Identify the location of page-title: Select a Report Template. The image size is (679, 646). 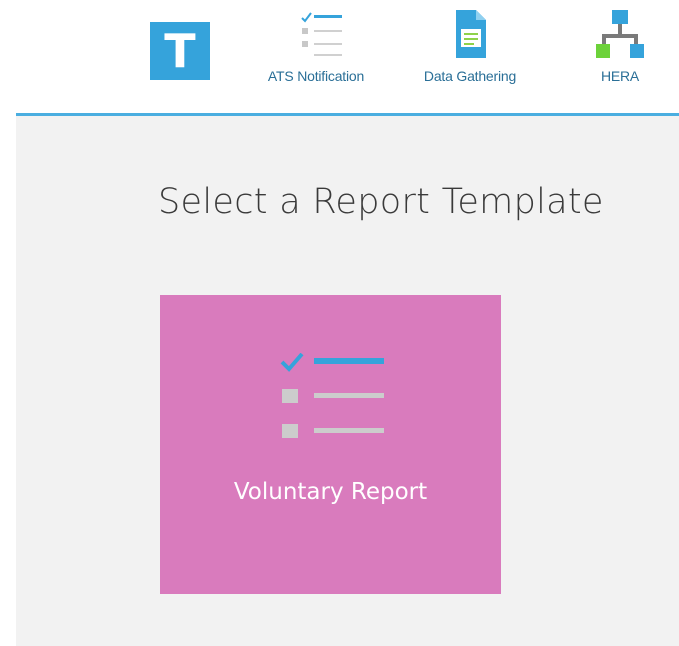
(381, 202).